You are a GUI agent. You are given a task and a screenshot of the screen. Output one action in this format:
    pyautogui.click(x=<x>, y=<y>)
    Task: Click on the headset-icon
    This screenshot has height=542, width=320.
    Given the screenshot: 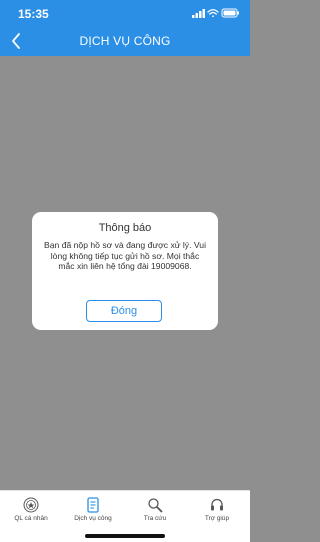 What is the action you would take?
    pyautogui.click(x=217, y=504)
    